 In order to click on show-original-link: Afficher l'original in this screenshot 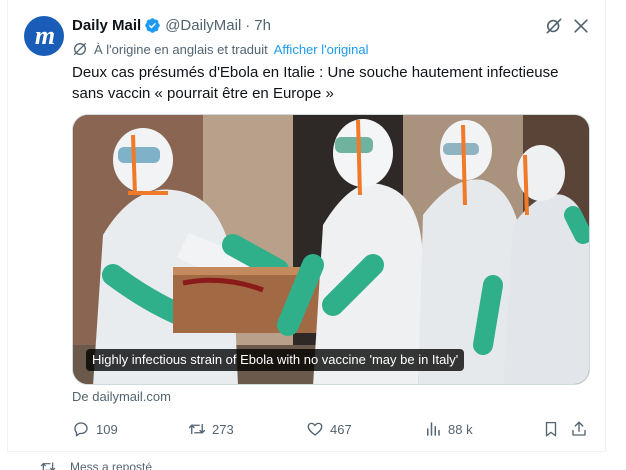, I will do `click(321, 49)`.